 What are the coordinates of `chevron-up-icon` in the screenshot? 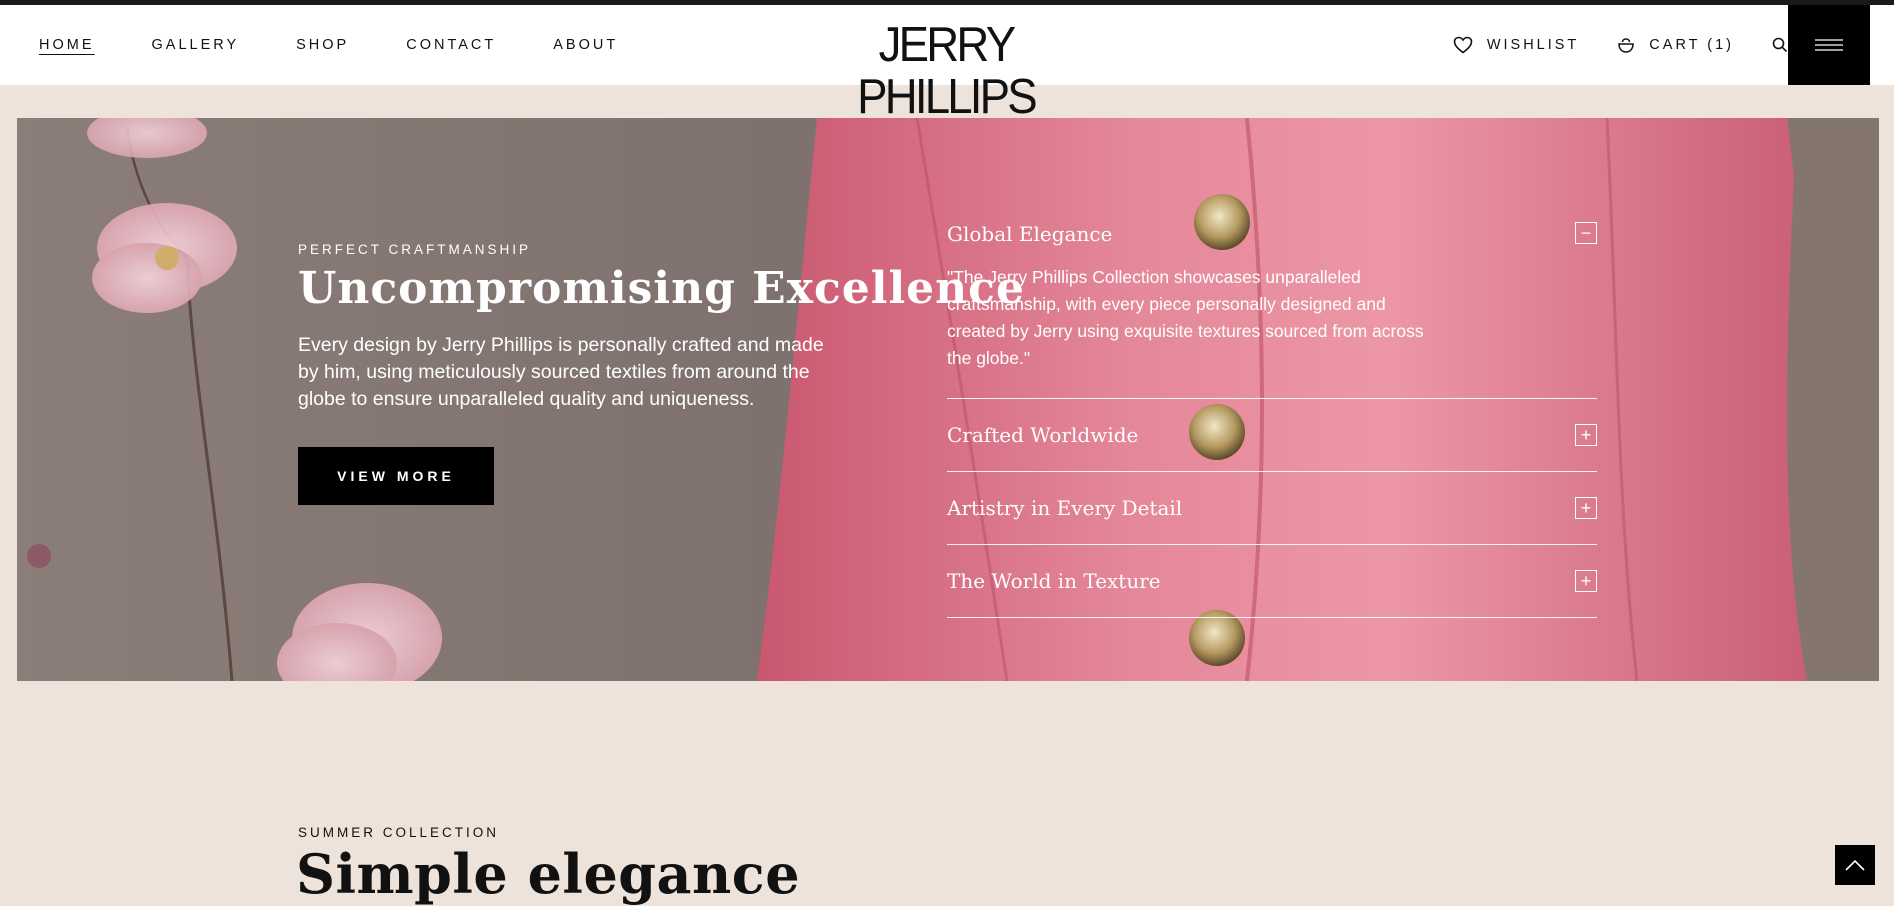 It's located at (1855, 865).